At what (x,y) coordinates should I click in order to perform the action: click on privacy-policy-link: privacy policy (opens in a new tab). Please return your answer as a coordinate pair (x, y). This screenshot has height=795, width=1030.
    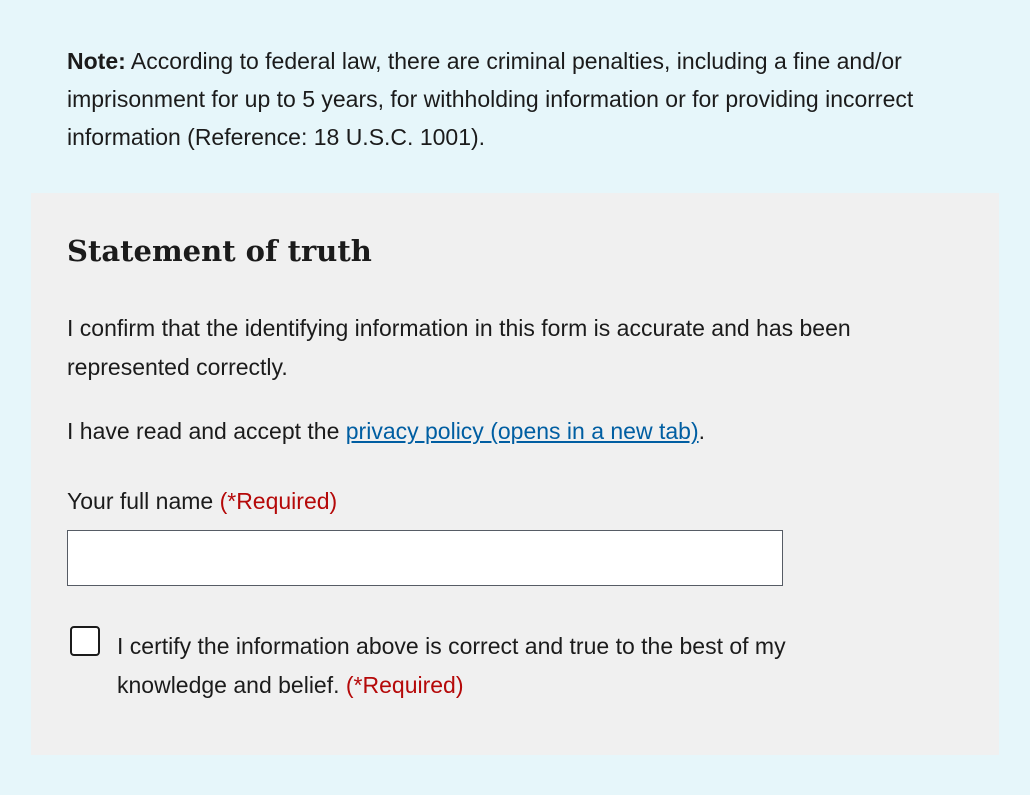
    Looking at the image, I should click on (522, 431).